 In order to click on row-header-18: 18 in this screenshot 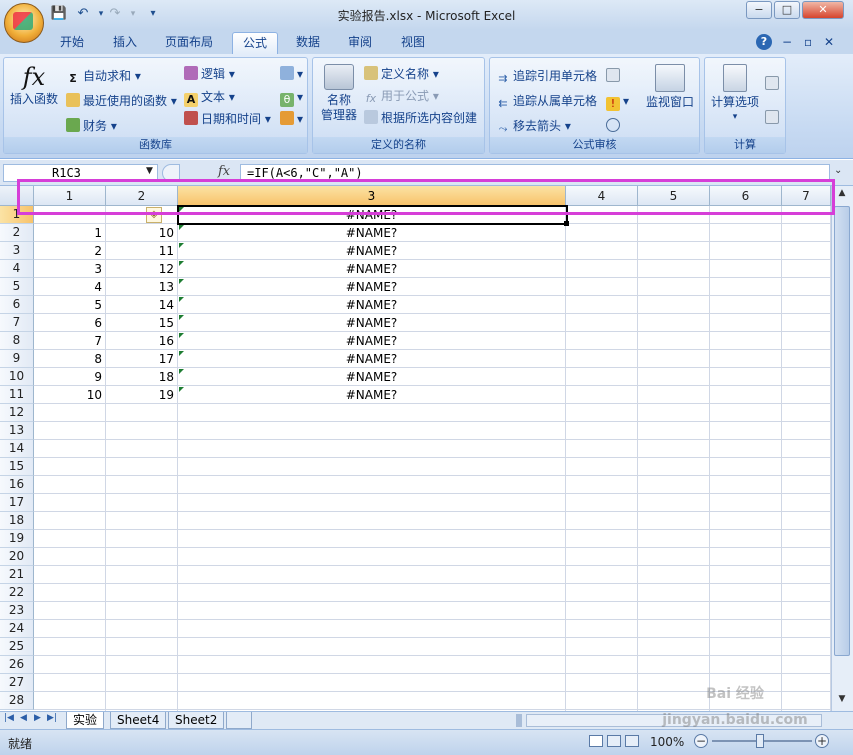, I will do `click(17, 521)`.